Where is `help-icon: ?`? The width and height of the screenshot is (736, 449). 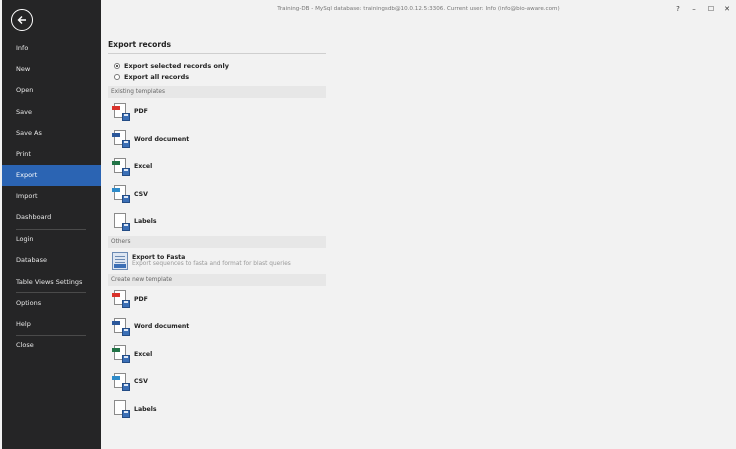 help-icon: ? is located at coordinates (678, 9).